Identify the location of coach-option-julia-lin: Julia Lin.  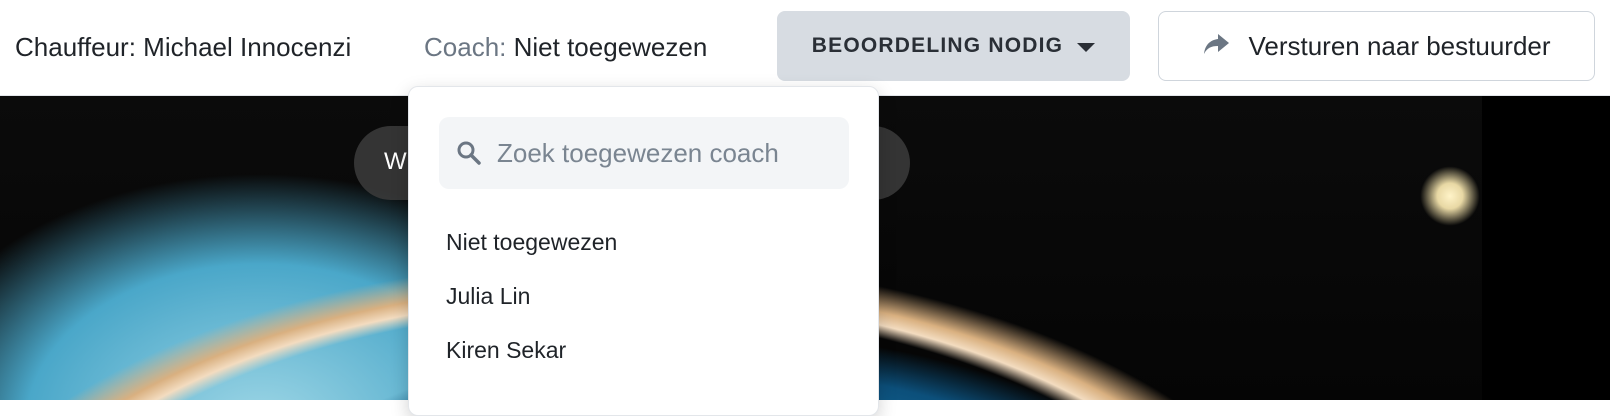
(488, 296).